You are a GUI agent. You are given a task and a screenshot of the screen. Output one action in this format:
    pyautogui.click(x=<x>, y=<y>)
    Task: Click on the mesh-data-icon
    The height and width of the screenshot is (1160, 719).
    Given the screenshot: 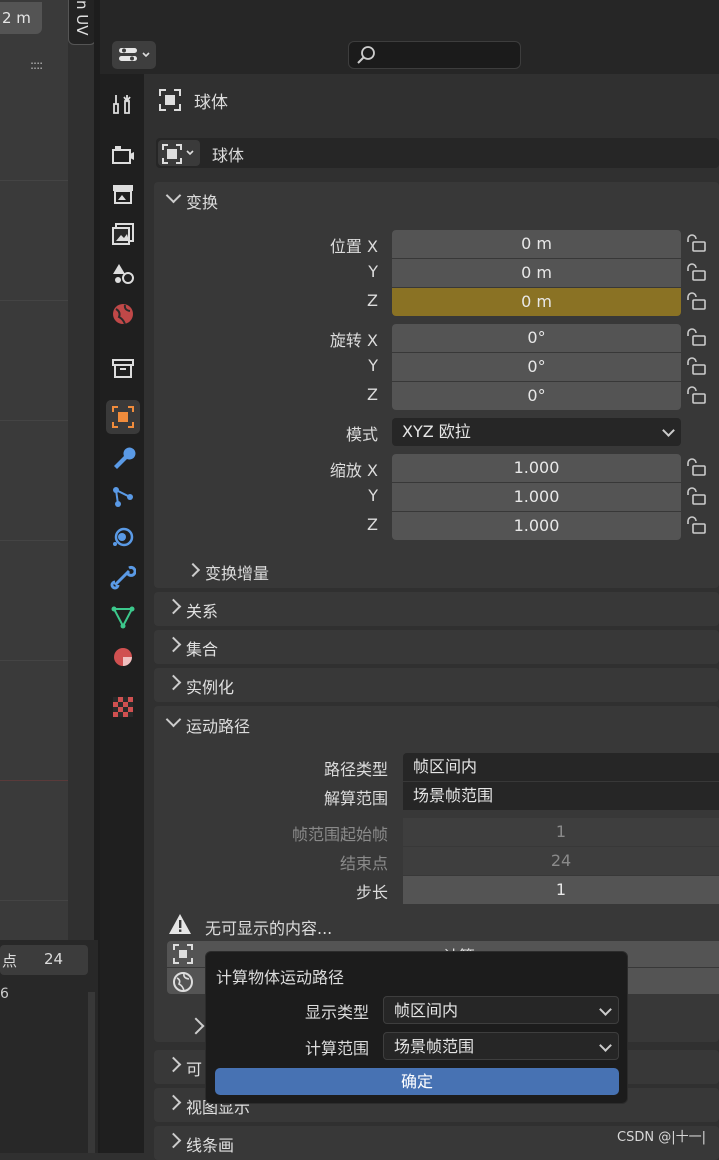 What is the action you would take?
    pyautogui.click(x=123, y=617)
    